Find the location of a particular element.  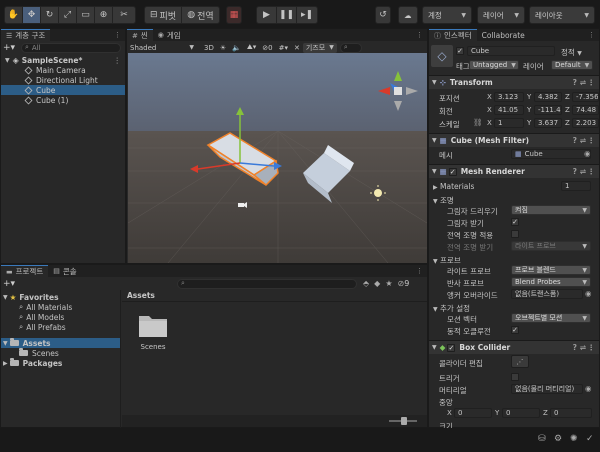

position-z-field: -7.356 is located at coordinates (585, 97).